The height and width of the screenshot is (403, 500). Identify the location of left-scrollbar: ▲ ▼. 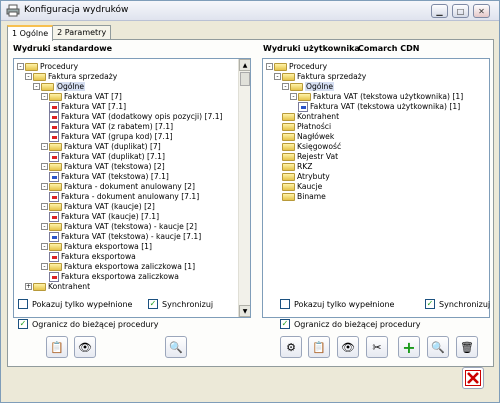
(244, 188).